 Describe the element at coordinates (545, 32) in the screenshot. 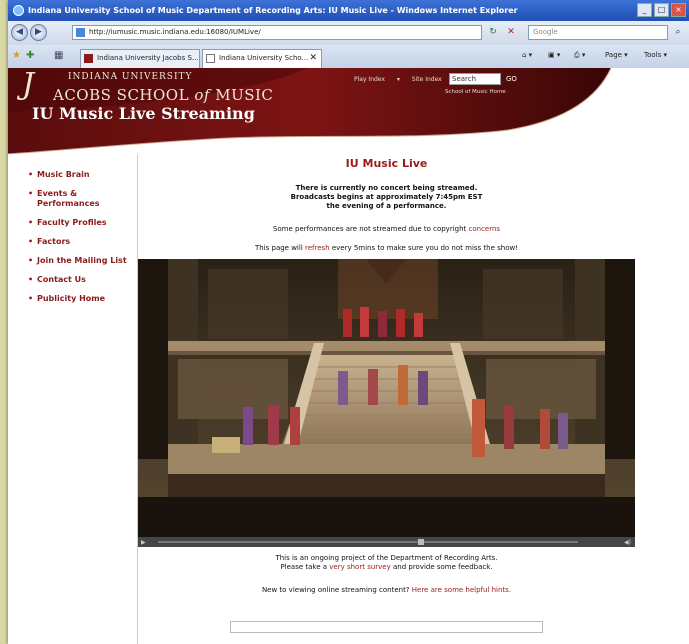

I see `search-placeholder: Google` at that location.